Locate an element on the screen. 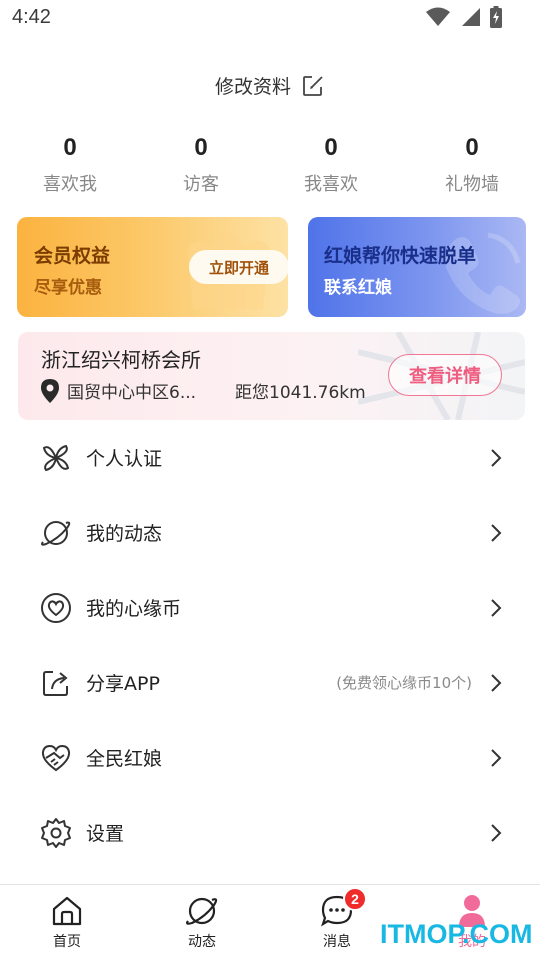  edit-profile-label: 修改资料 is located at coordinates (252, 87).